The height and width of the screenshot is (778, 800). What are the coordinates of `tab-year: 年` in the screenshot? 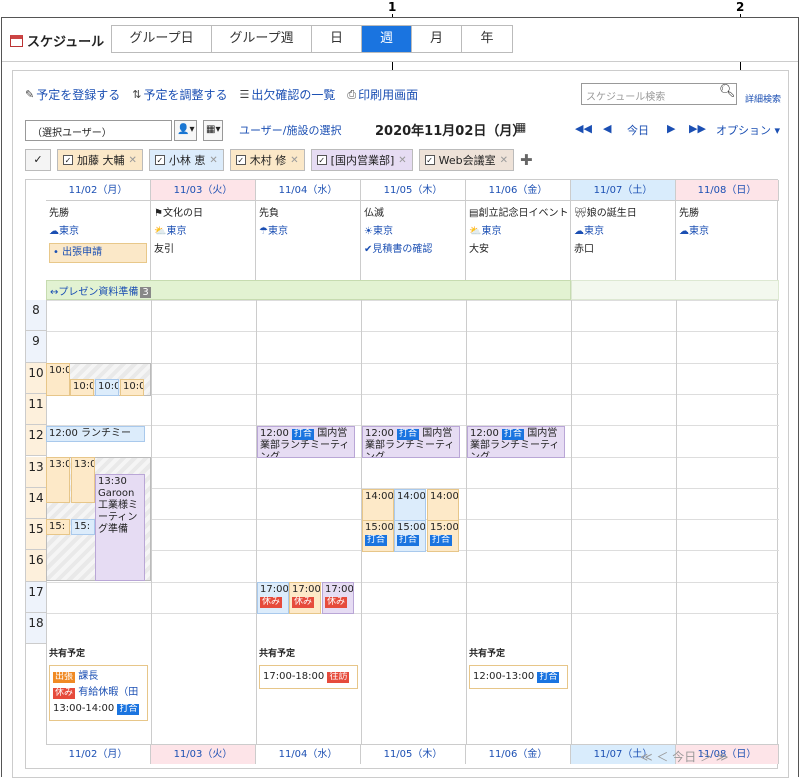 It's located at (487, 39).